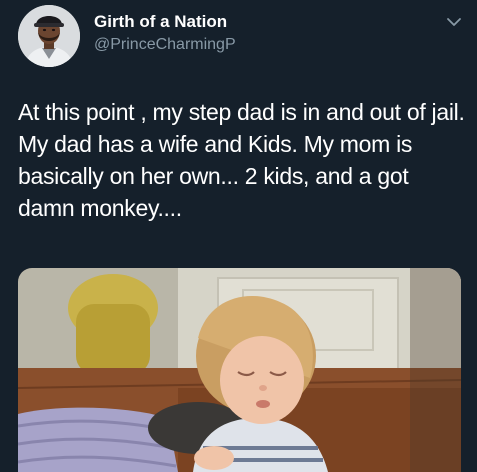 The height and width of the screenshot is (472, 477). I want to click on user-handle: @PrinceCharmingP, so click(165, 45).